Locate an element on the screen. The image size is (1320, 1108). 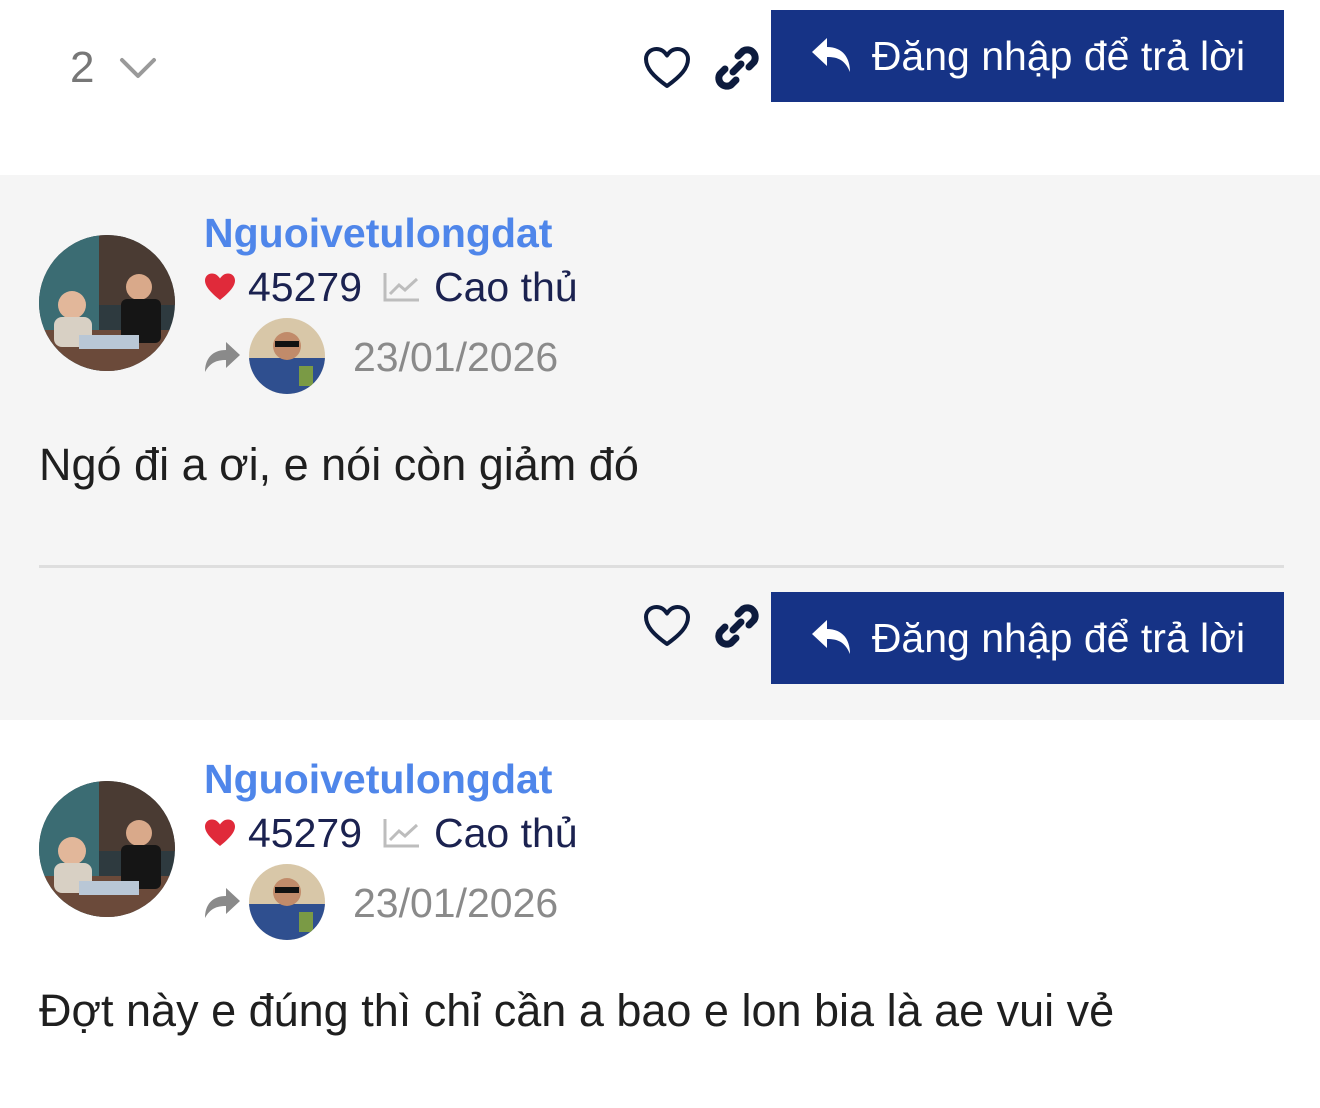
chevron-down-icon is located at coordinates (138, 68).